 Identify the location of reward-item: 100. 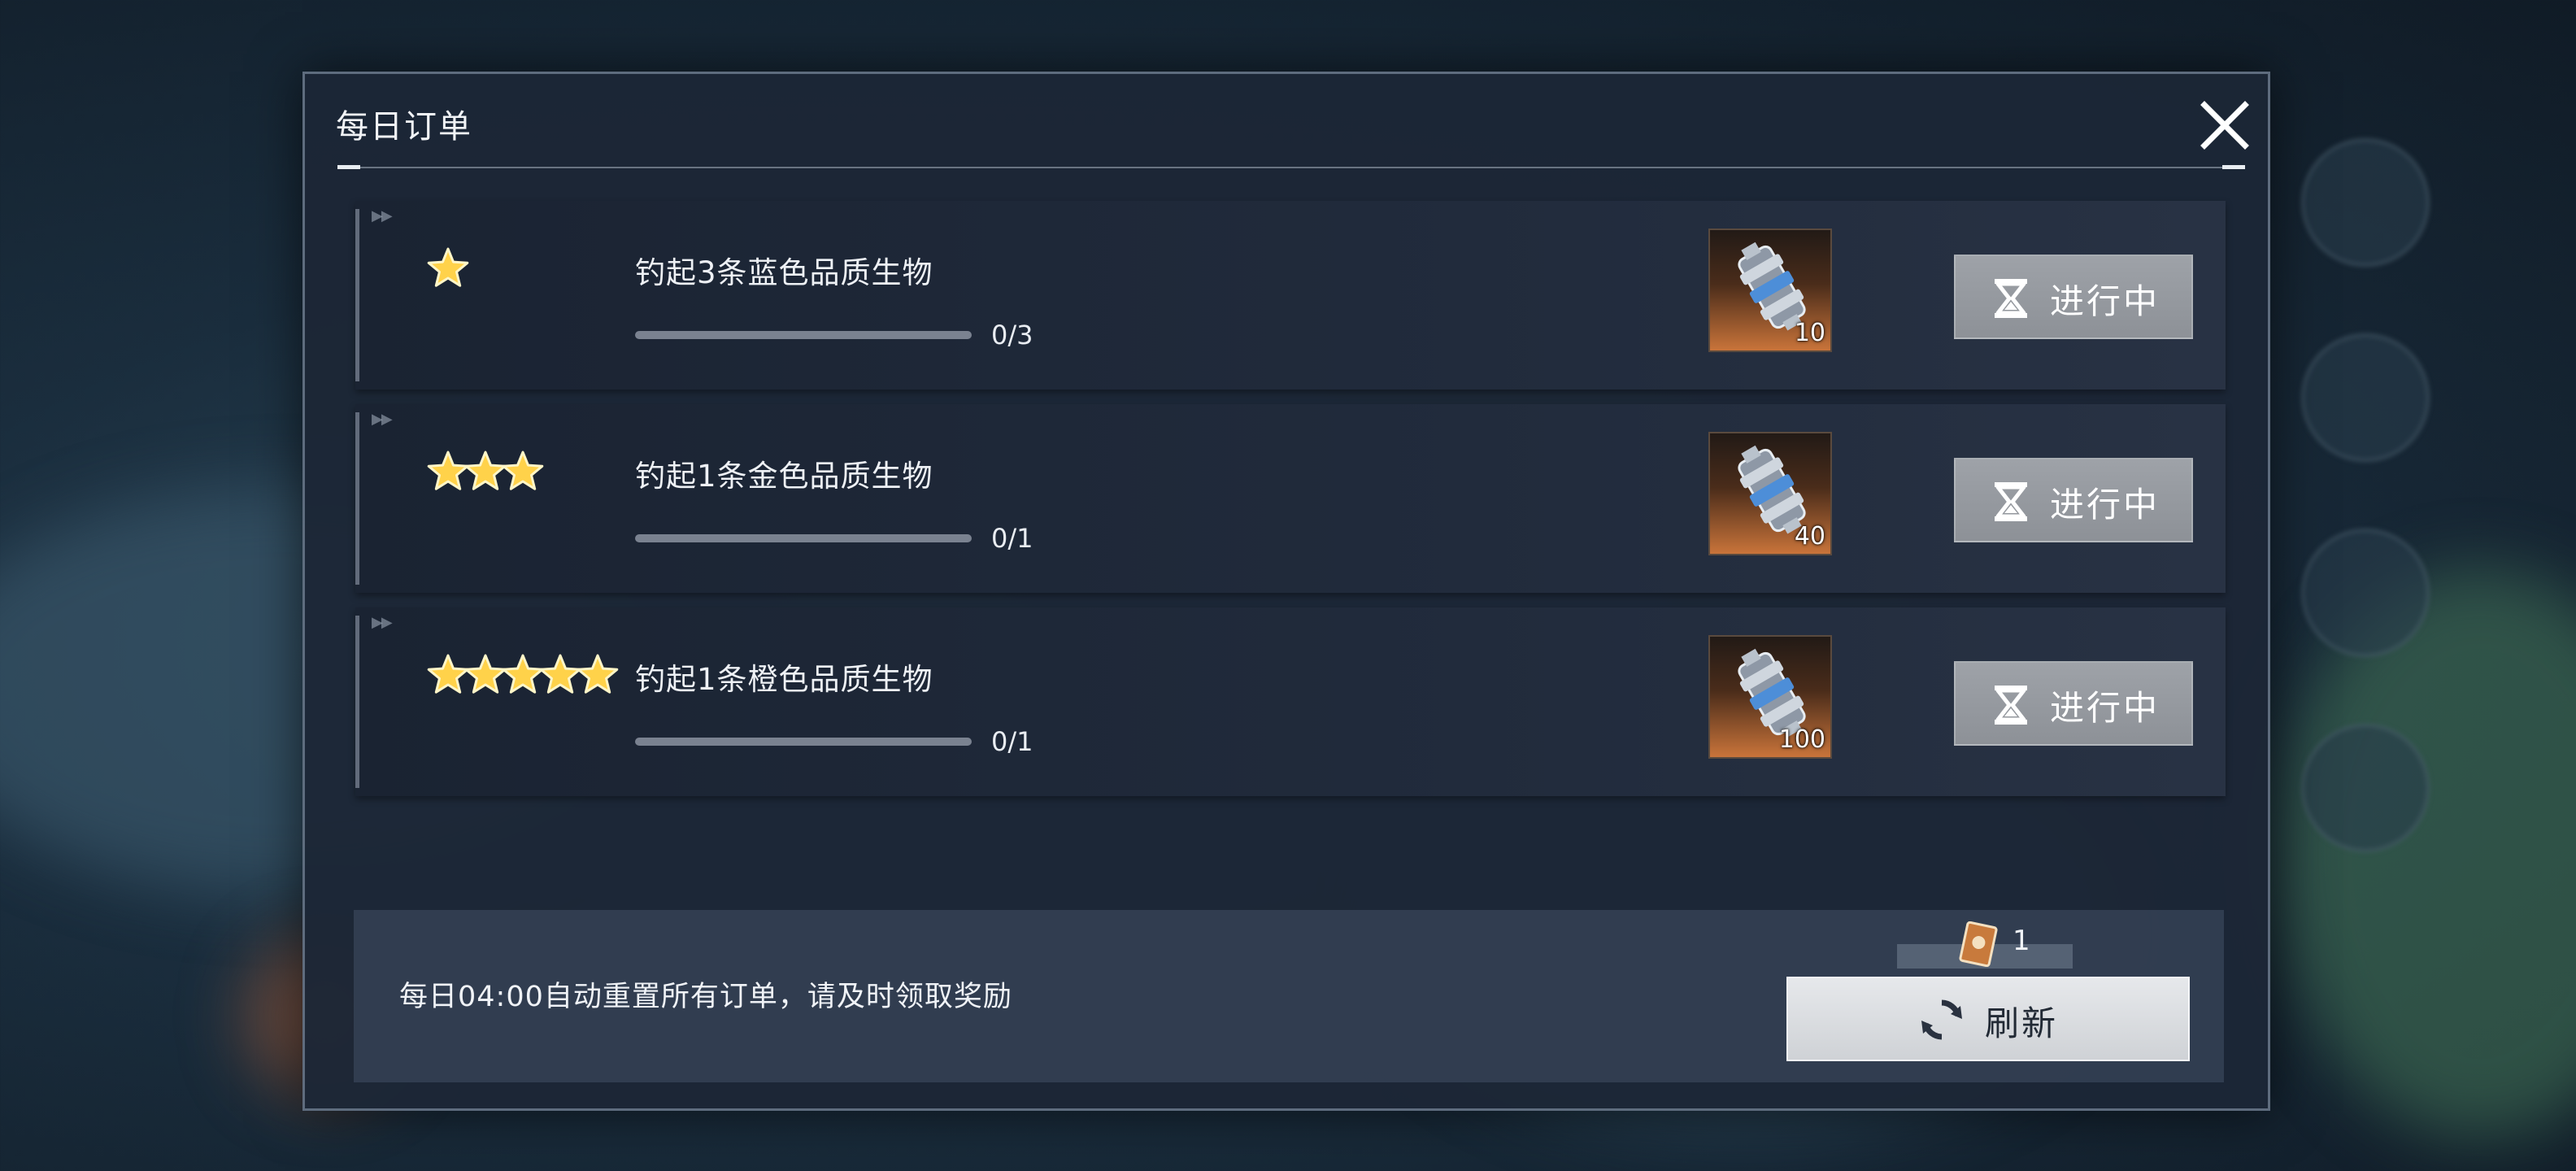
(1770, 697).